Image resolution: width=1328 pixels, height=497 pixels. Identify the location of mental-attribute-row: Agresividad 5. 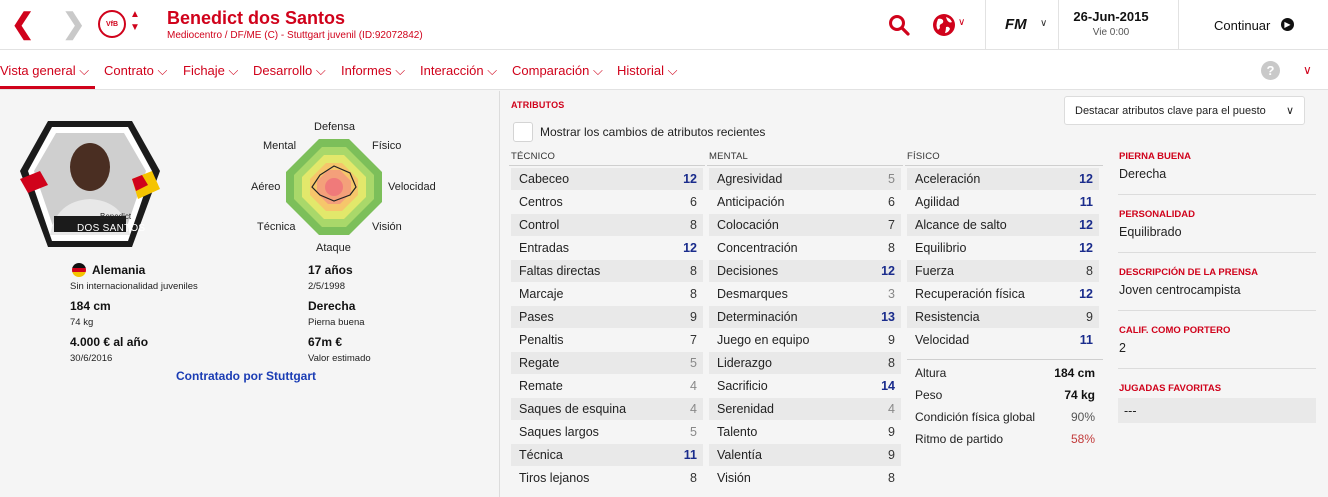
(805, 179).